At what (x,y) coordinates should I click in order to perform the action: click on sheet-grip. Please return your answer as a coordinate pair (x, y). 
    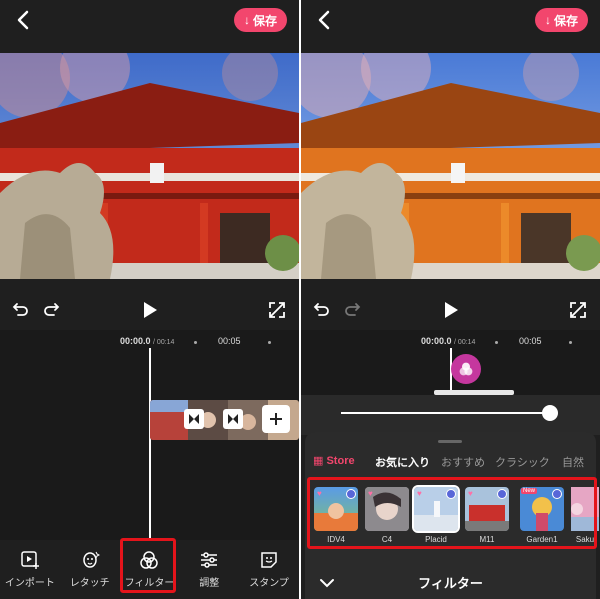
    Looking at the image, I should click on (450, 441).